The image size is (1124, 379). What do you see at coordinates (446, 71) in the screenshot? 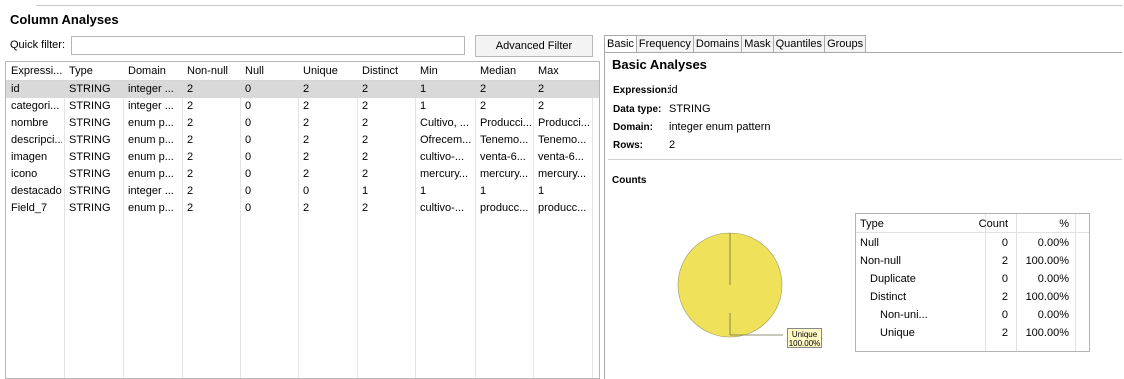
I see `column-header: Min` at bounding box center [446, 71].